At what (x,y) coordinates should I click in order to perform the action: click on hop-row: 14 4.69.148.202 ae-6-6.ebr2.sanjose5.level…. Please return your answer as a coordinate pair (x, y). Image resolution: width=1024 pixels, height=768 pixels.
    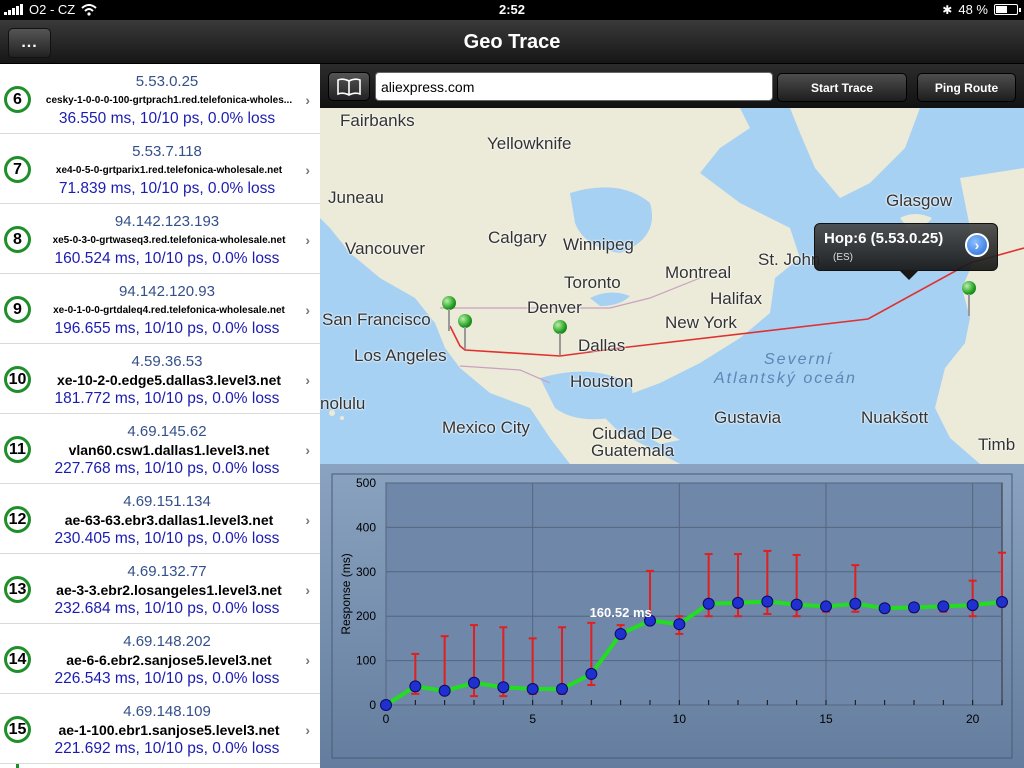
    Looking at the image, I should click on (160, 659).